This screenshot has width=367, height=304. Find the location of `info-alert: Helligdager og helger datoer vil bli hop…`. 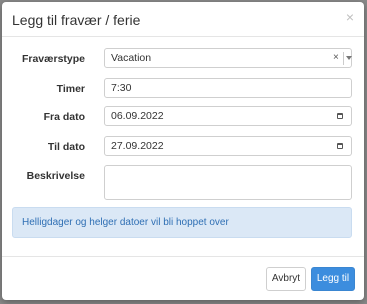

info-alert: Helligdager og helger datoer vil bli hop… is located at coordinates (182, 222).